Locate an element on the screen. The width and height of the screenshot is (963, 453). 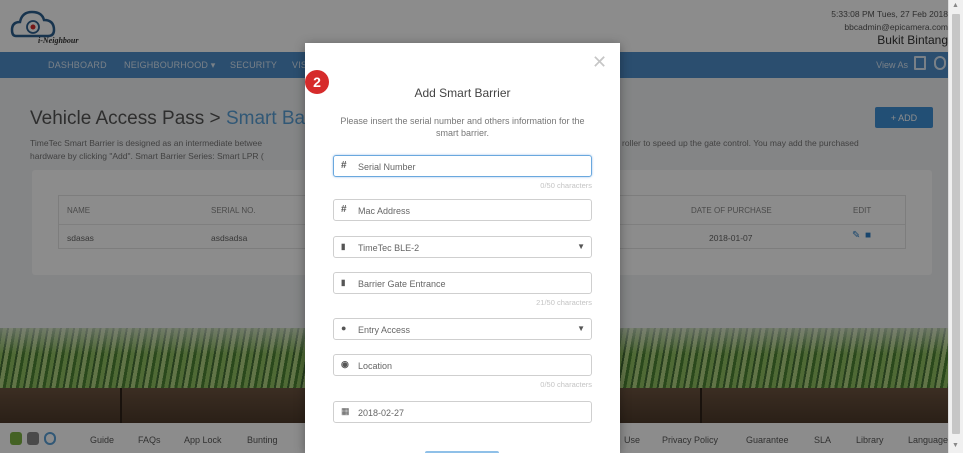
gate-icon: ● is located at coordinates (344, 328).